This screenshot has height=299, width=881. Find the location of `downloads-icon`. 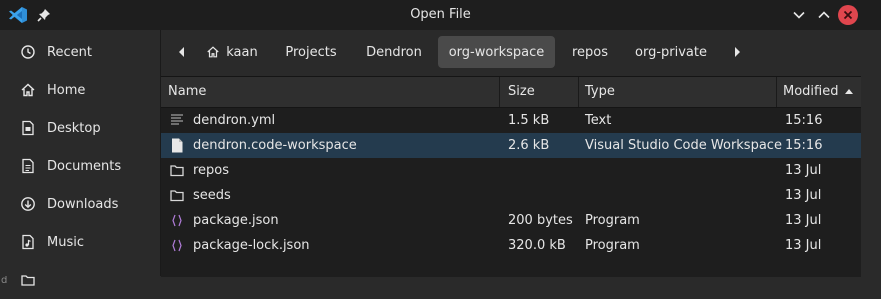

downloads-icon is located at coordinates (28, 204).